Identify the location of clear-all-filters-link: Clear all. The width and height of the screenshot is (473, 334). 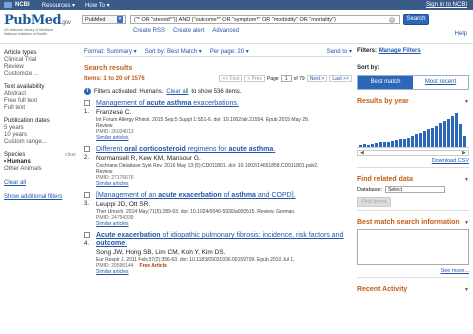
(40, 183).